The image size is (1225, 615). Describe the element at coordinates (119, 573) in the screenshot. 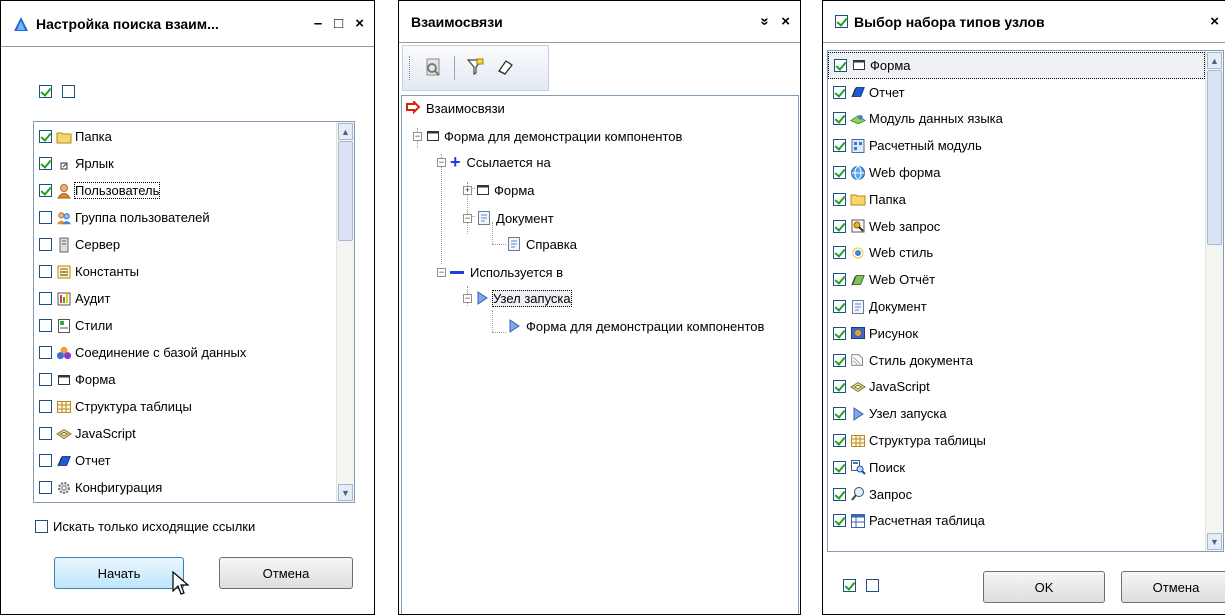

I see `start-button: Начать` at that location.